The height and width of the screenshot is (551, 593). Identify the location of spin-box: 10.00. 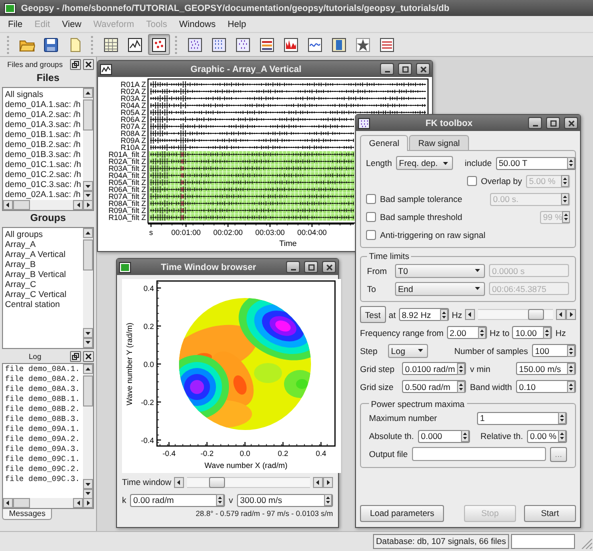
(532, 333).